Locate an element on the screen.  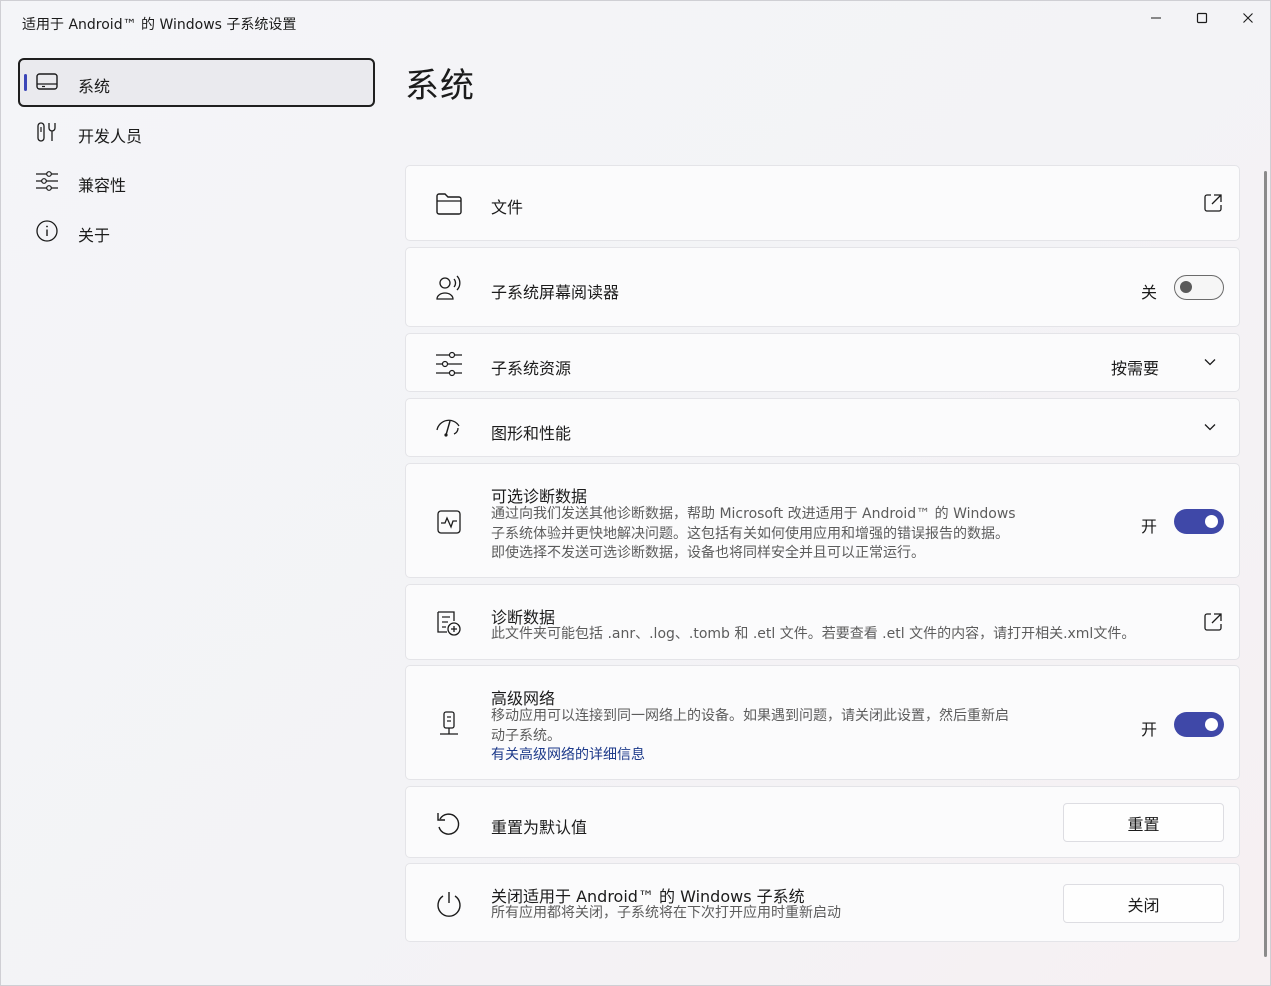
title-bar: 适用于 Android™ 的 Windows 子系统设置 is located at coordinates (635, 23).